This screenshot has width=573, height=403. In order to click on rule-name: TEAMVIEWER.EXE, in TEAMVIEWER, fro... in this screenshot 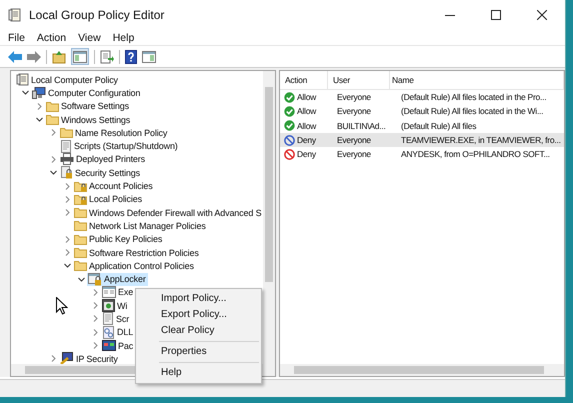, I will do `click(481, 140)`.